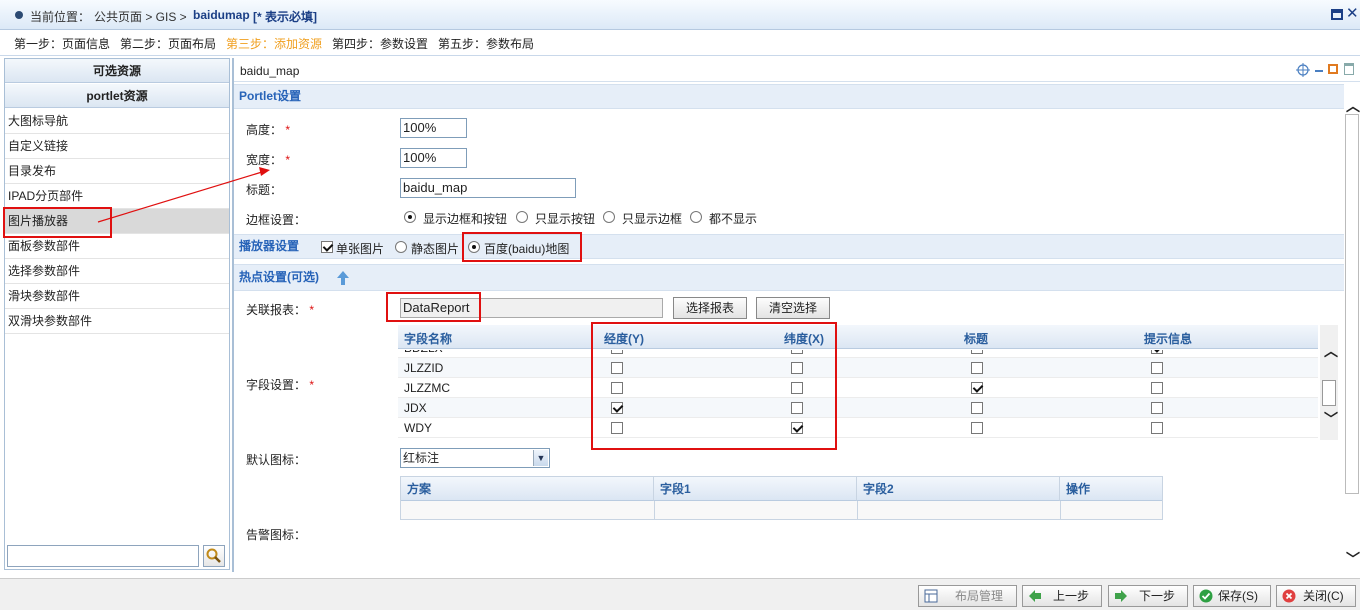 This screenshot has height=610, width=1360. I want to click on save-check-icon, so click(1206, 596).